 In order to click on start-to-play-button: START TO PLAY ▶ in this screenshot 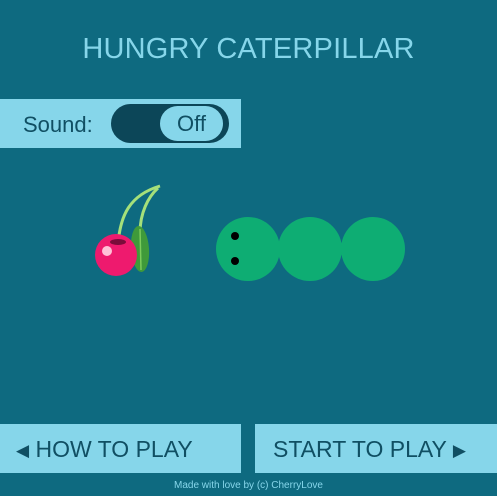, I will do `click(376, 448)`.